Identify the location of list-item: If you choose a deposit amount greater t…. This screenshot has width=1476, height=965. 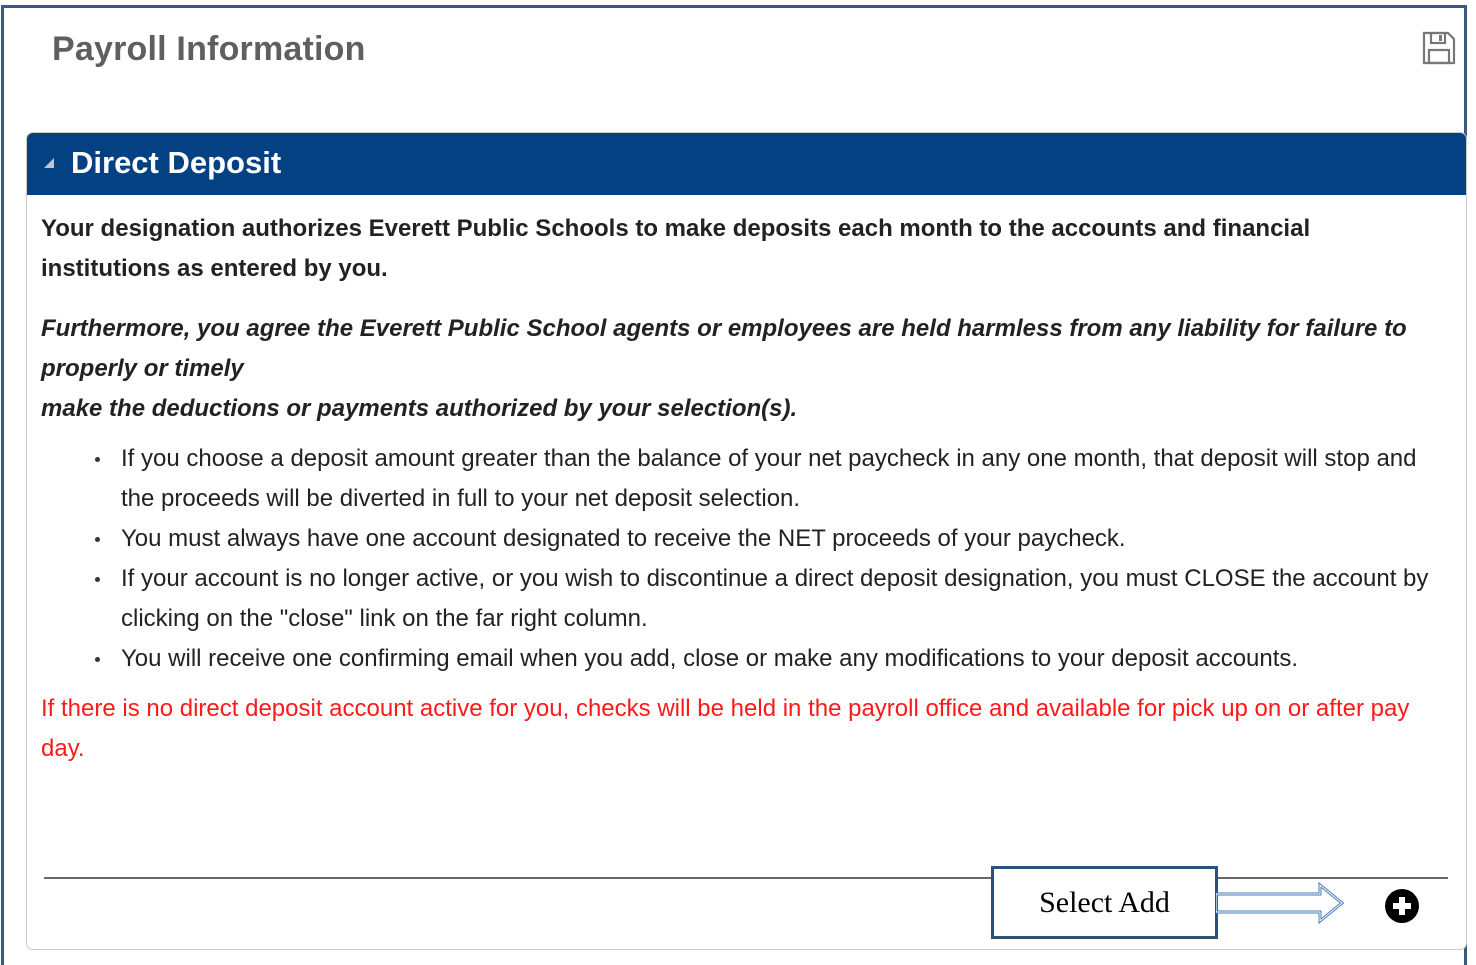
(768, 479).